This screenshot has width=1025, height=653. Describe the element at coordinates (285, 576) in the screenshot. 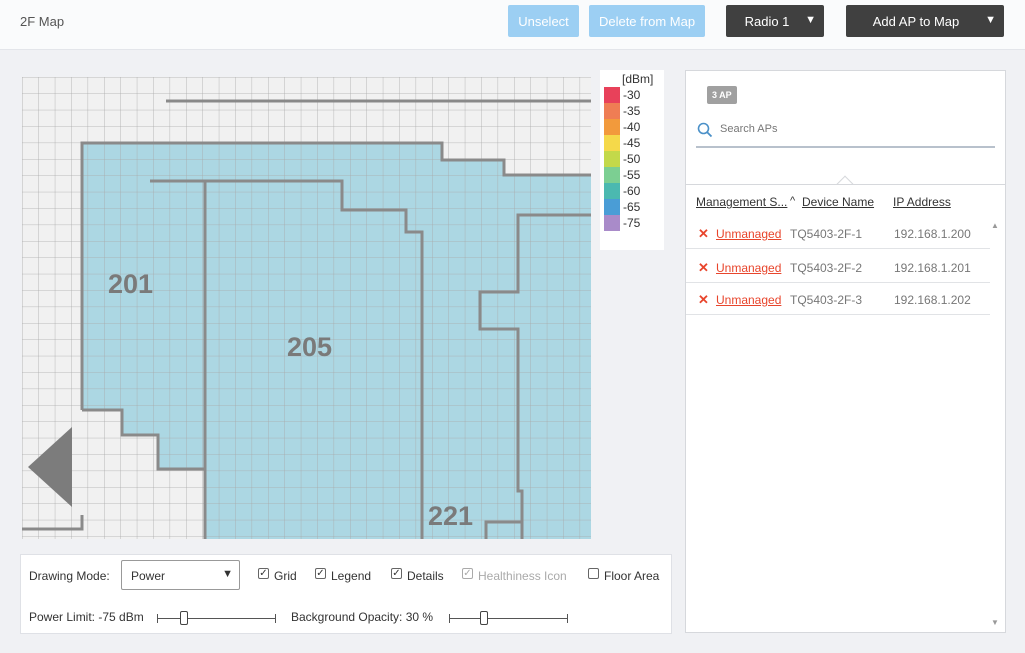

I see `grid-checkbox-label: Grid` at that location.